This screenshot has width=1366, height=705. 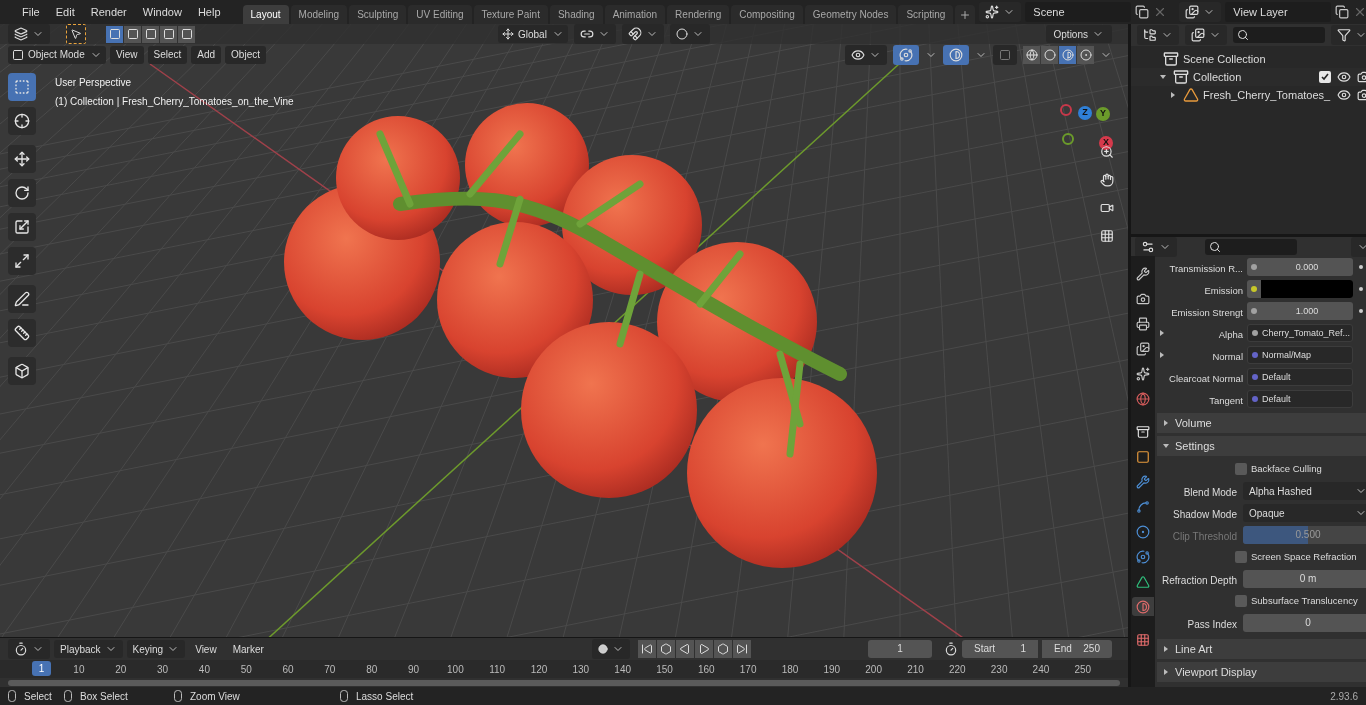 I want to click on viewport-menu: Add, so click(x=206, y=54).